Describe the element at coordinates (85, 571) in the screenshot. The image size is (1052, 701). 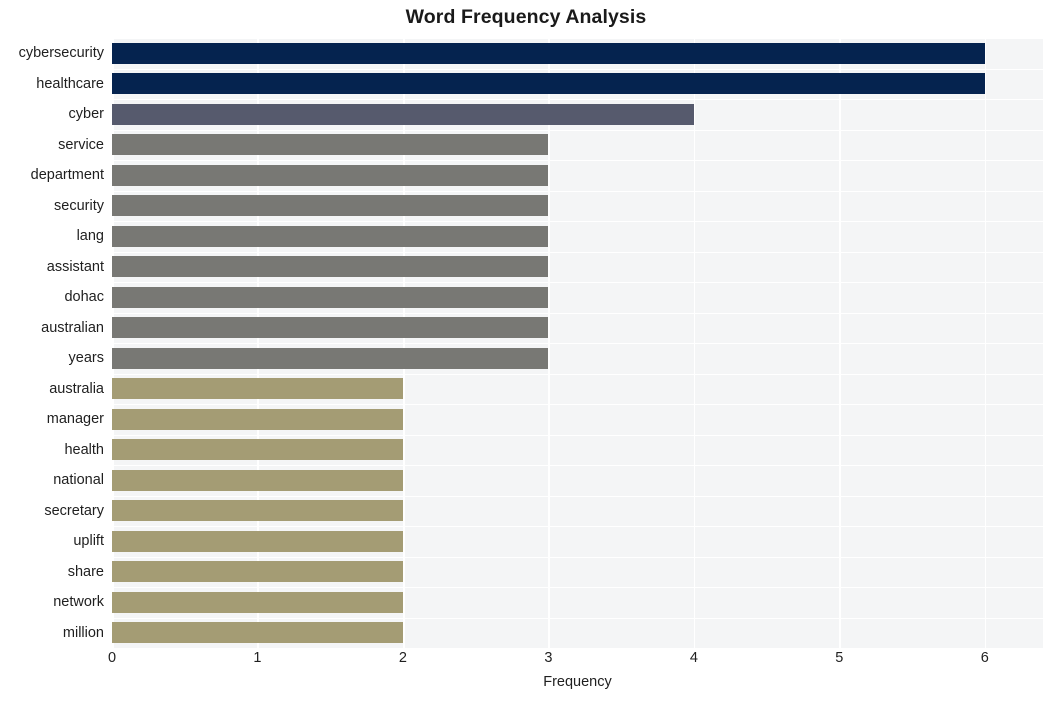
I see `y-axis-tick-label: share` at that location.